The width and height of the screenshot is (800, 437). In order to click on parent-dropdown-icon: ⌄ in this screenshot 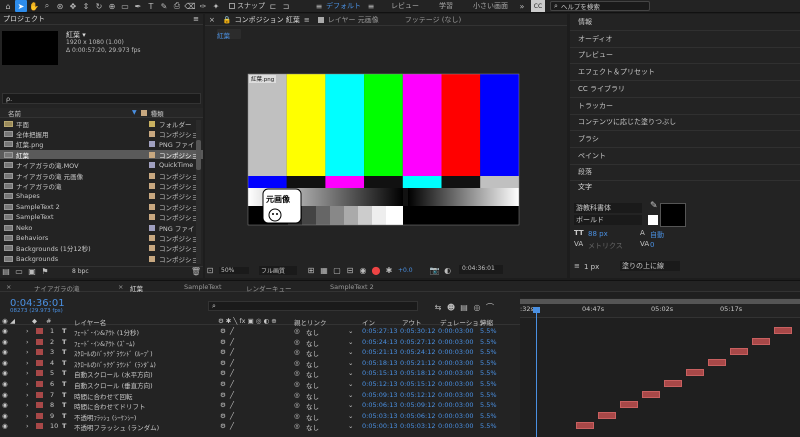, I will do `click(350, 373)`.